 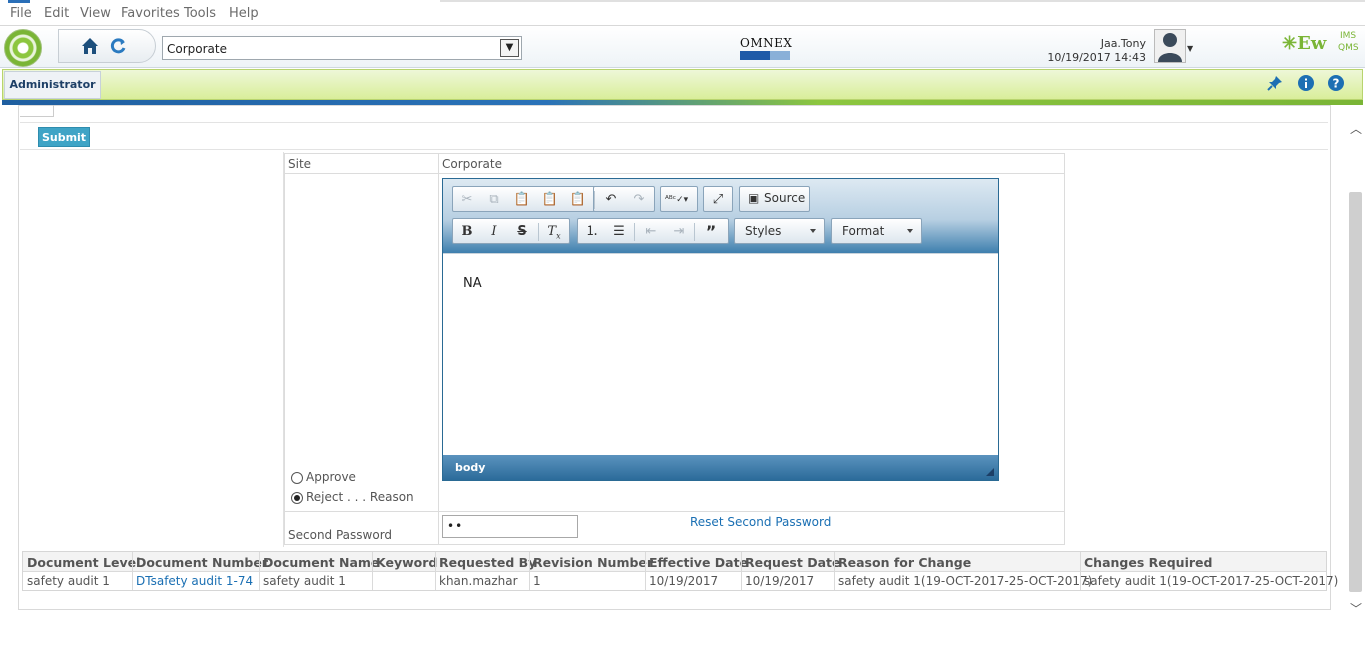 What do you see at coordinates (651, 232) in the screenshot?
I see `outdent-icon: ⇤` at bounding box center [651, 232].